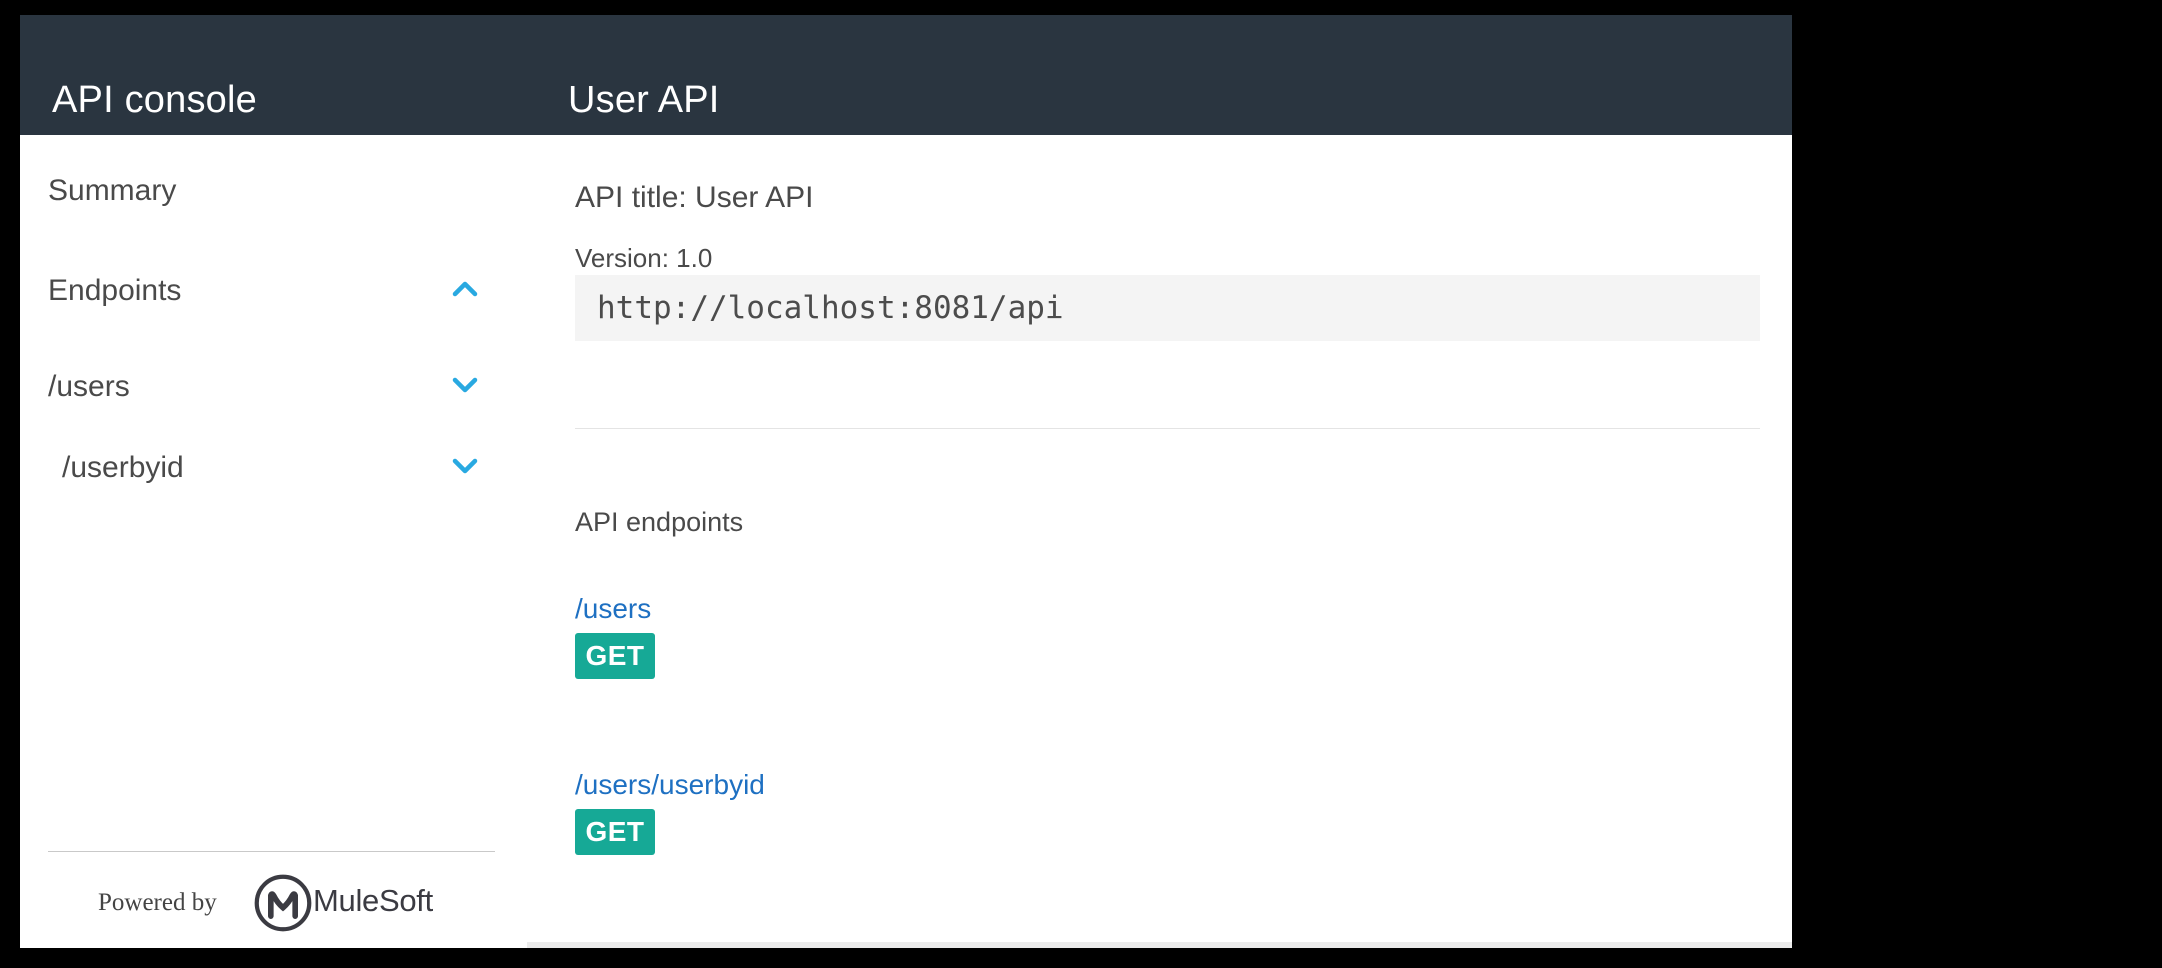 This screenshot has height=968, width=2162. I want to click on endpoint-entry-userbyid: /users/userbyid GET, so click(875, 834).